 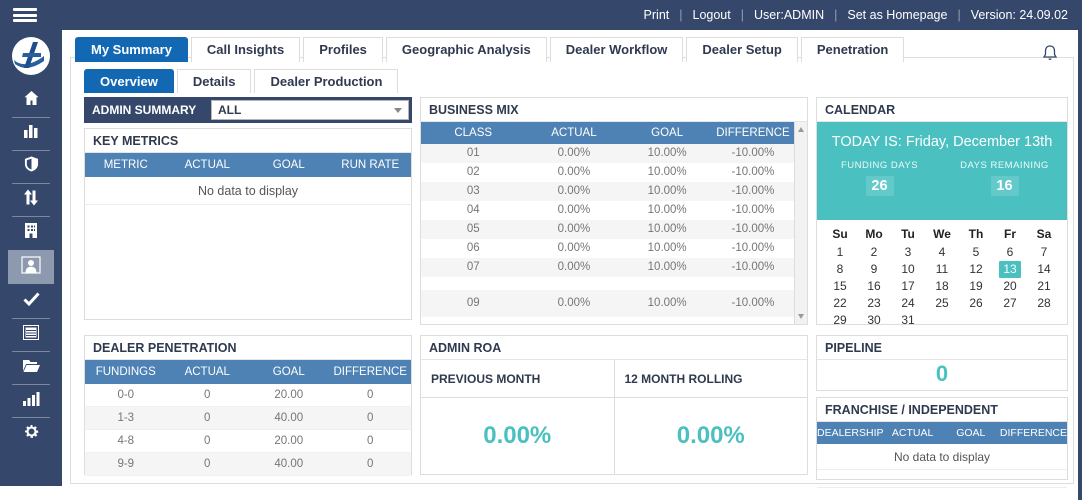 I want to click on check-icon, so click(x=31, y=301).